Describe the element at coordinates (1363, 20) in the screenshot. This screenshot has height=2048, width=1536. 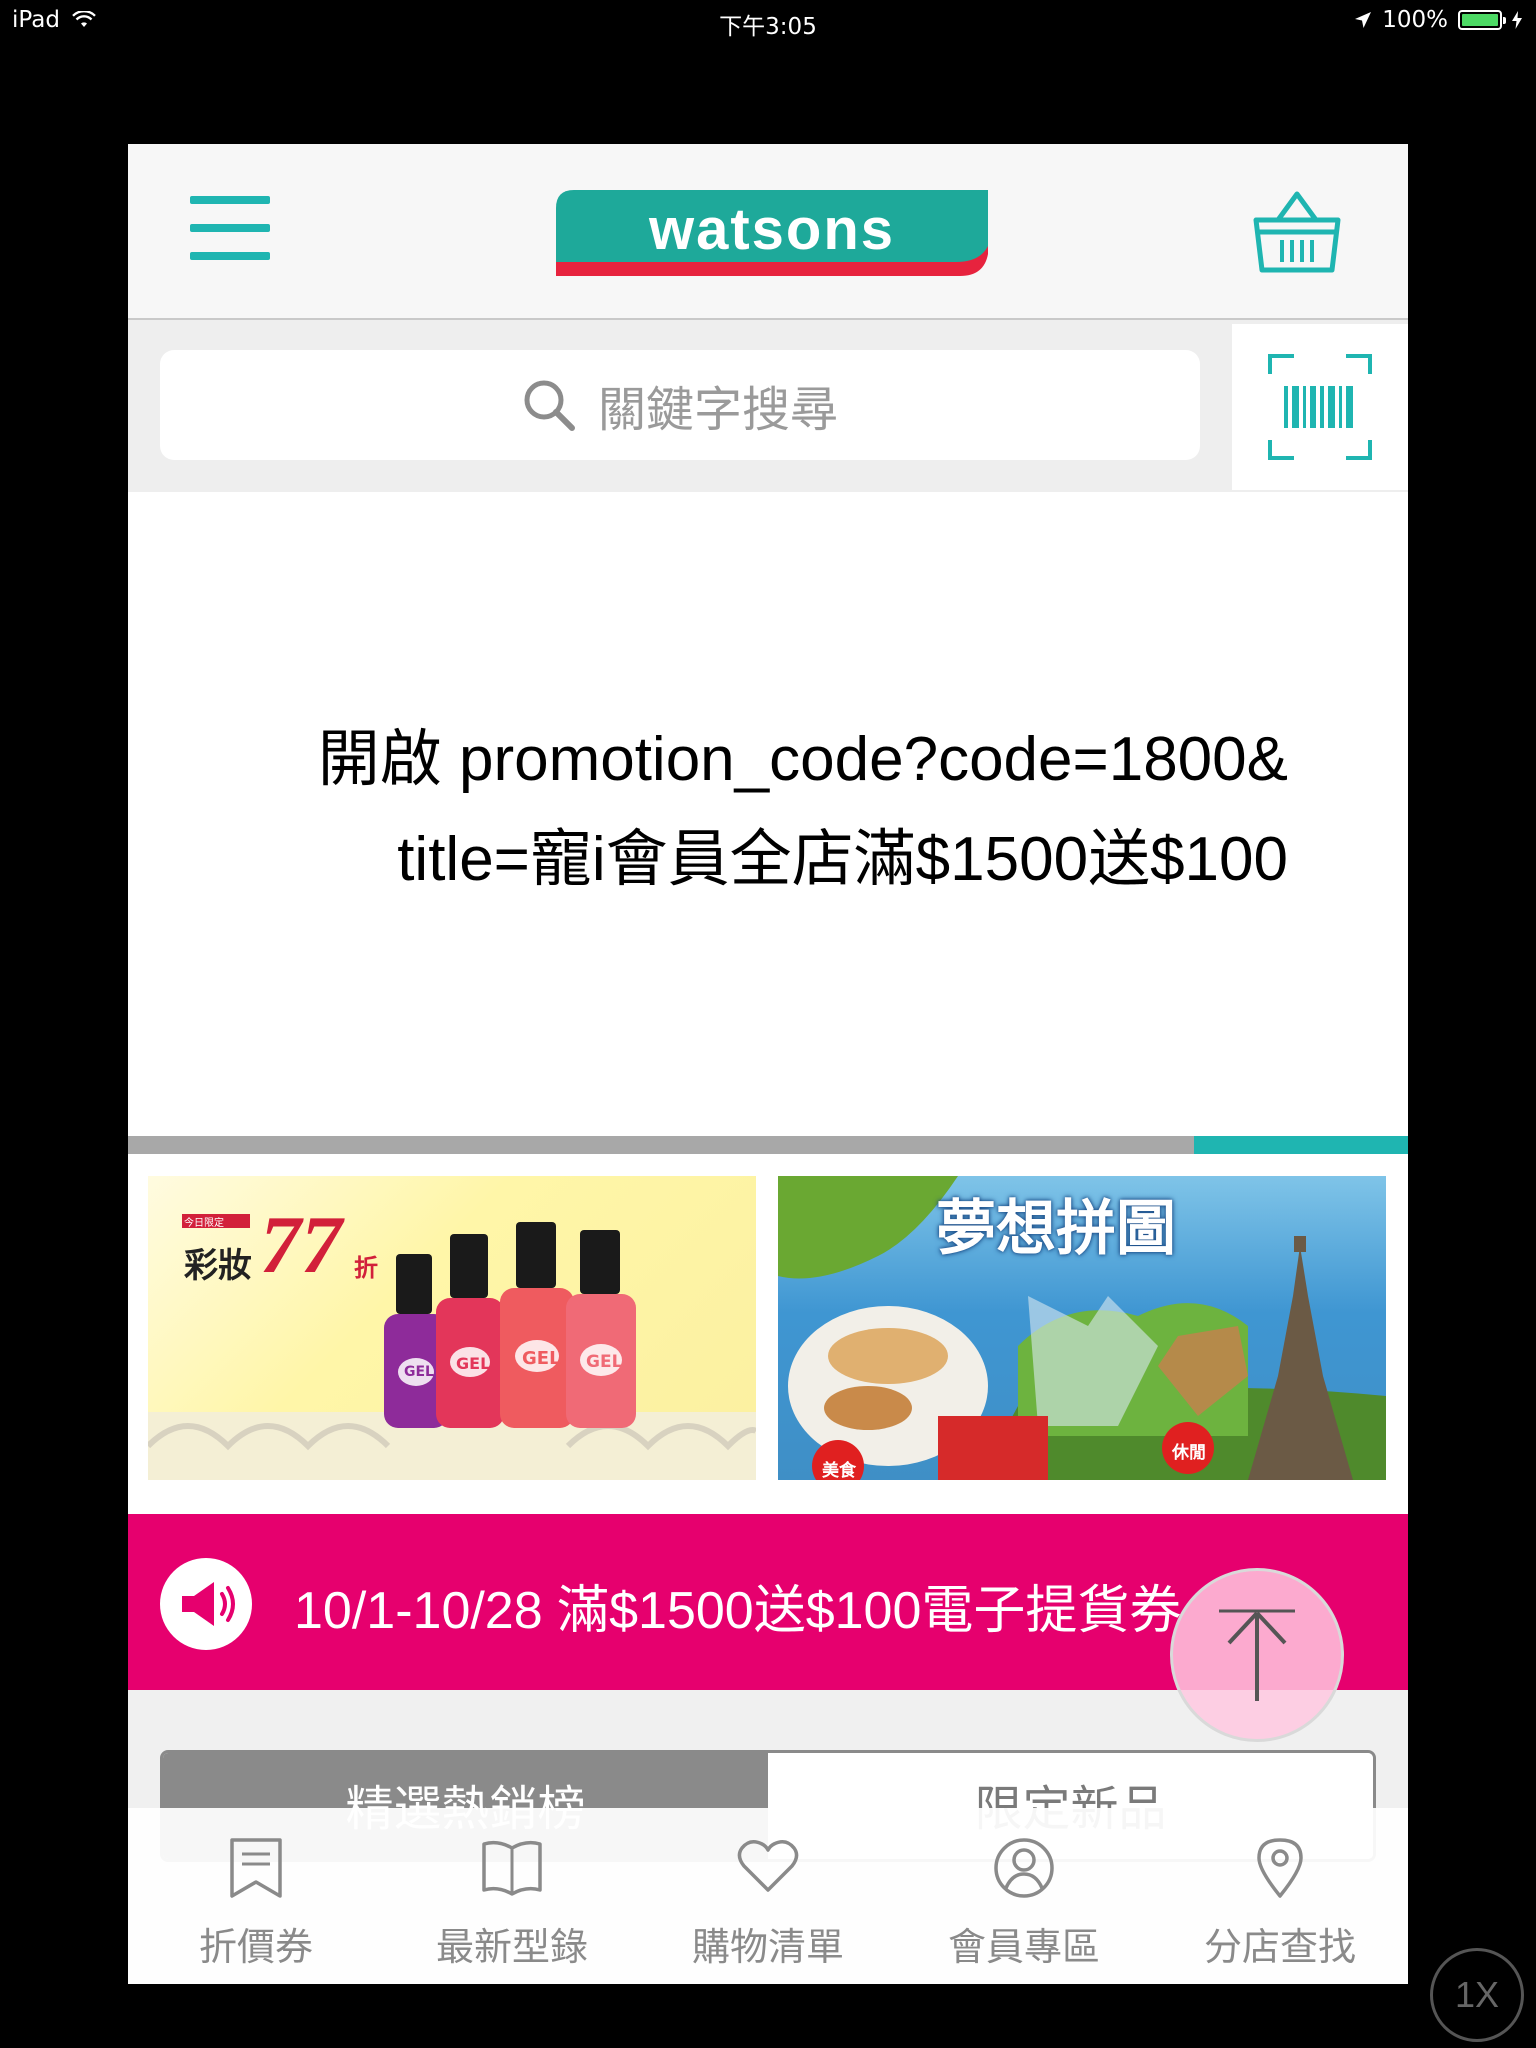
I see `location-arrow-icon` at that location.